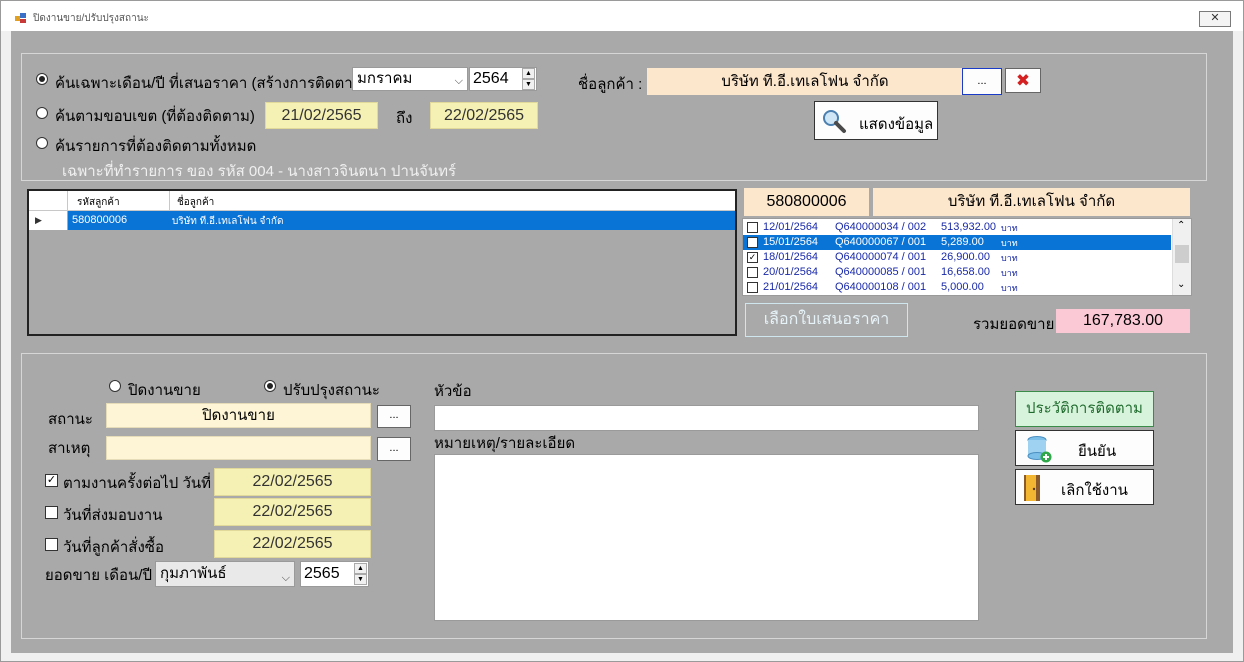 This screenshot has width=1244, height=662. I want to click on grid-col-divider, so click(169, 201).